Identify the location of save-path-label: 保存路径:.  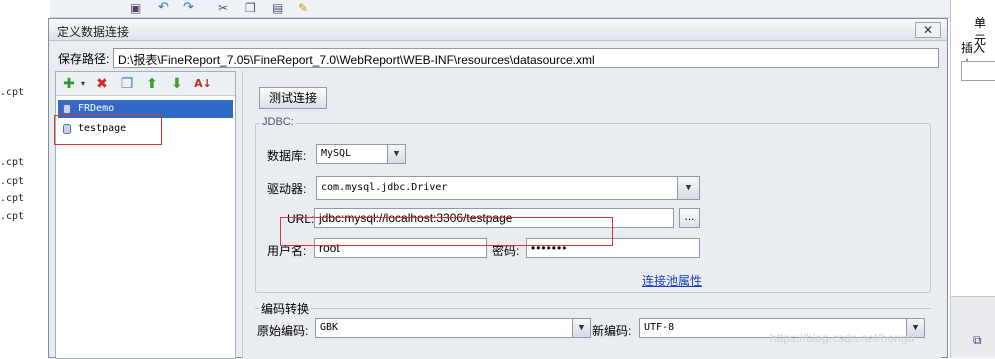
(84, 59).